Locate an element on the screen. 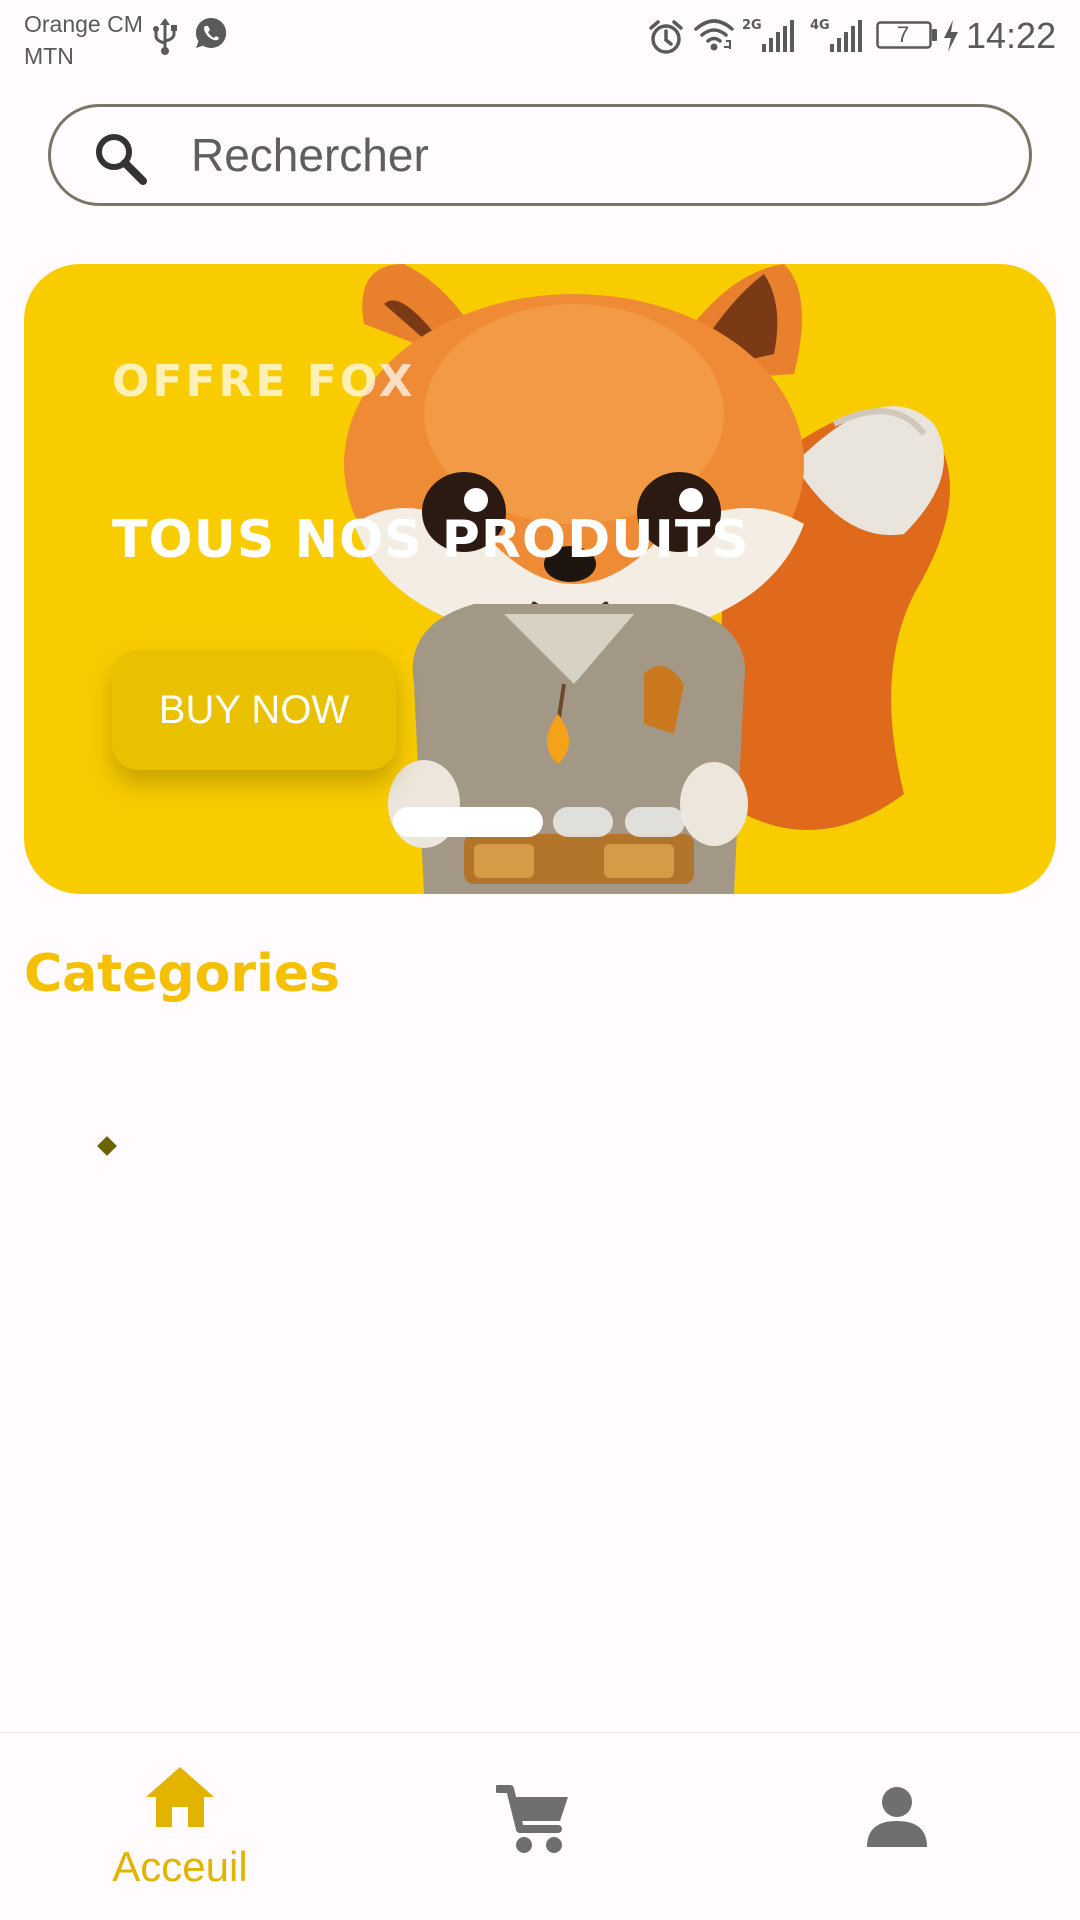 Image resolution: width=1080 pixels, height=1920 pixels. carrier-info: Orange CM MTN is located at coordinates (83, 40).